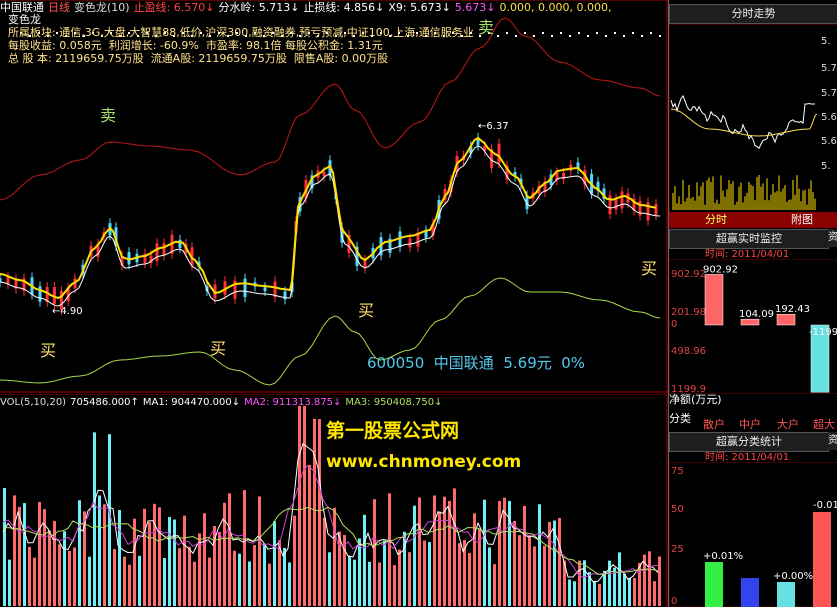  Describe the element at coordinates (67, 311) in the screenshot. I see `low-price-mark: ←4.90` at that location.